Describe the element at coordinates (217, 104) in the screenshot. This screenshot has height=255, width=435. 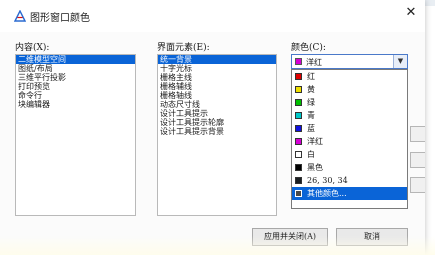
I see `interface-element-list-item: 动态尺寸线` at that location.